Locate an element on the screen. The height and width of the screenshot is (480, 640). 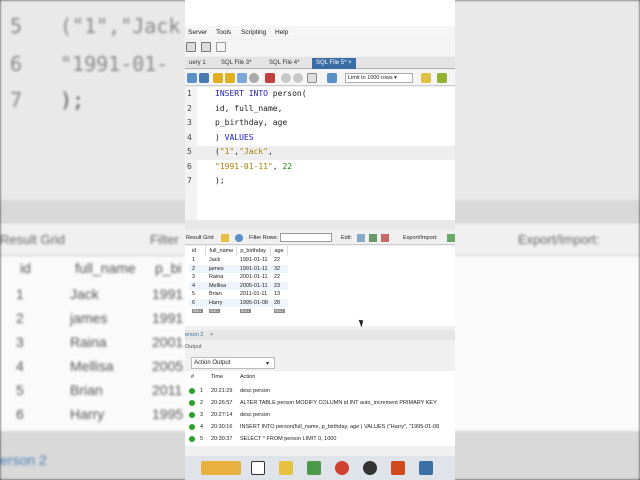
table-cell: 1995-01-08 is located at coordinates (253, 302).